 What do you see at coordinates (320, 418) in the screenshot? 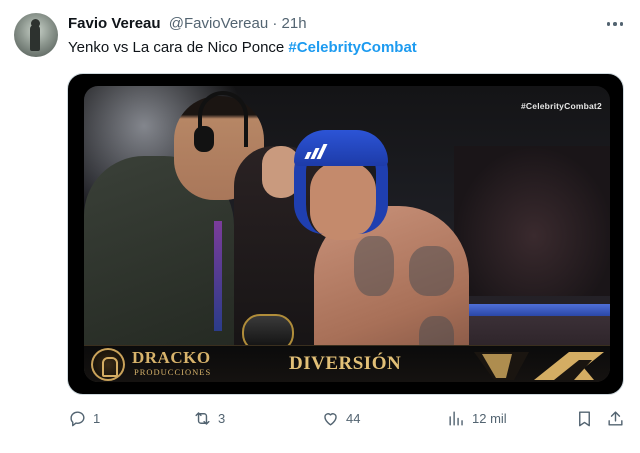
I see `action-bar: 1 3 44 12 mil` at bounding box center [320, 418].